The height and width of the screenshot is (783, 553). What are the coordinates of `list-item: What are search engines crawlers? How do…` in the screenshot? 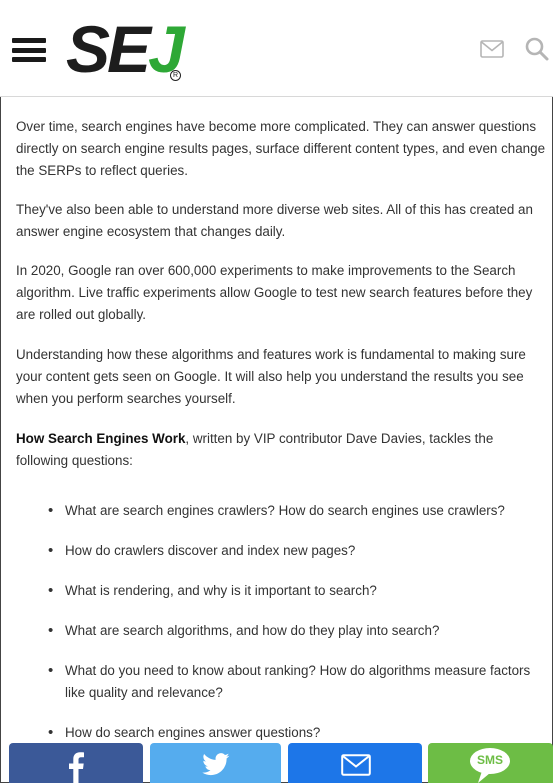 It's located at (293, 511).